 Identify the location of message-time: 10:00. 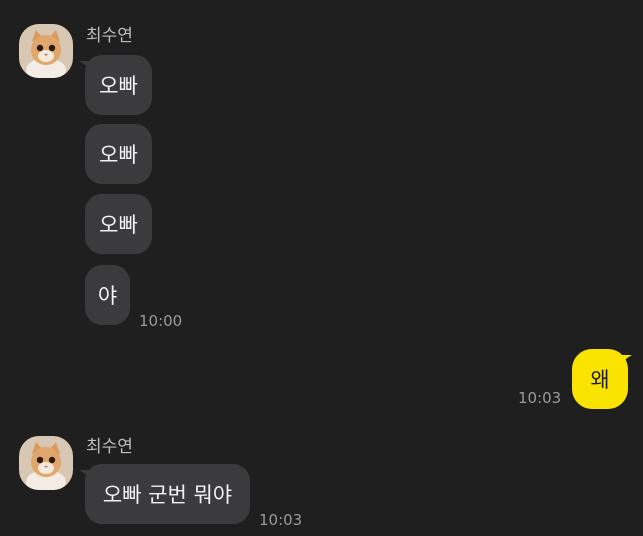
(161, 321).